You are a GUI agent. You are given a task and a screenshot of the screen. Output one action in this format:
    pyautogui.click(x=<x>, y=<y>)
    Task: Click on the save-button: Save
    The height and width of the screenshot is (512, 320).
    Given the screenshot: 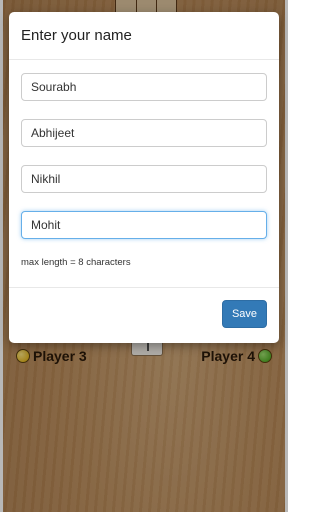 What is the action you would take?
    pyautogui.click(x=244, y=314)
    